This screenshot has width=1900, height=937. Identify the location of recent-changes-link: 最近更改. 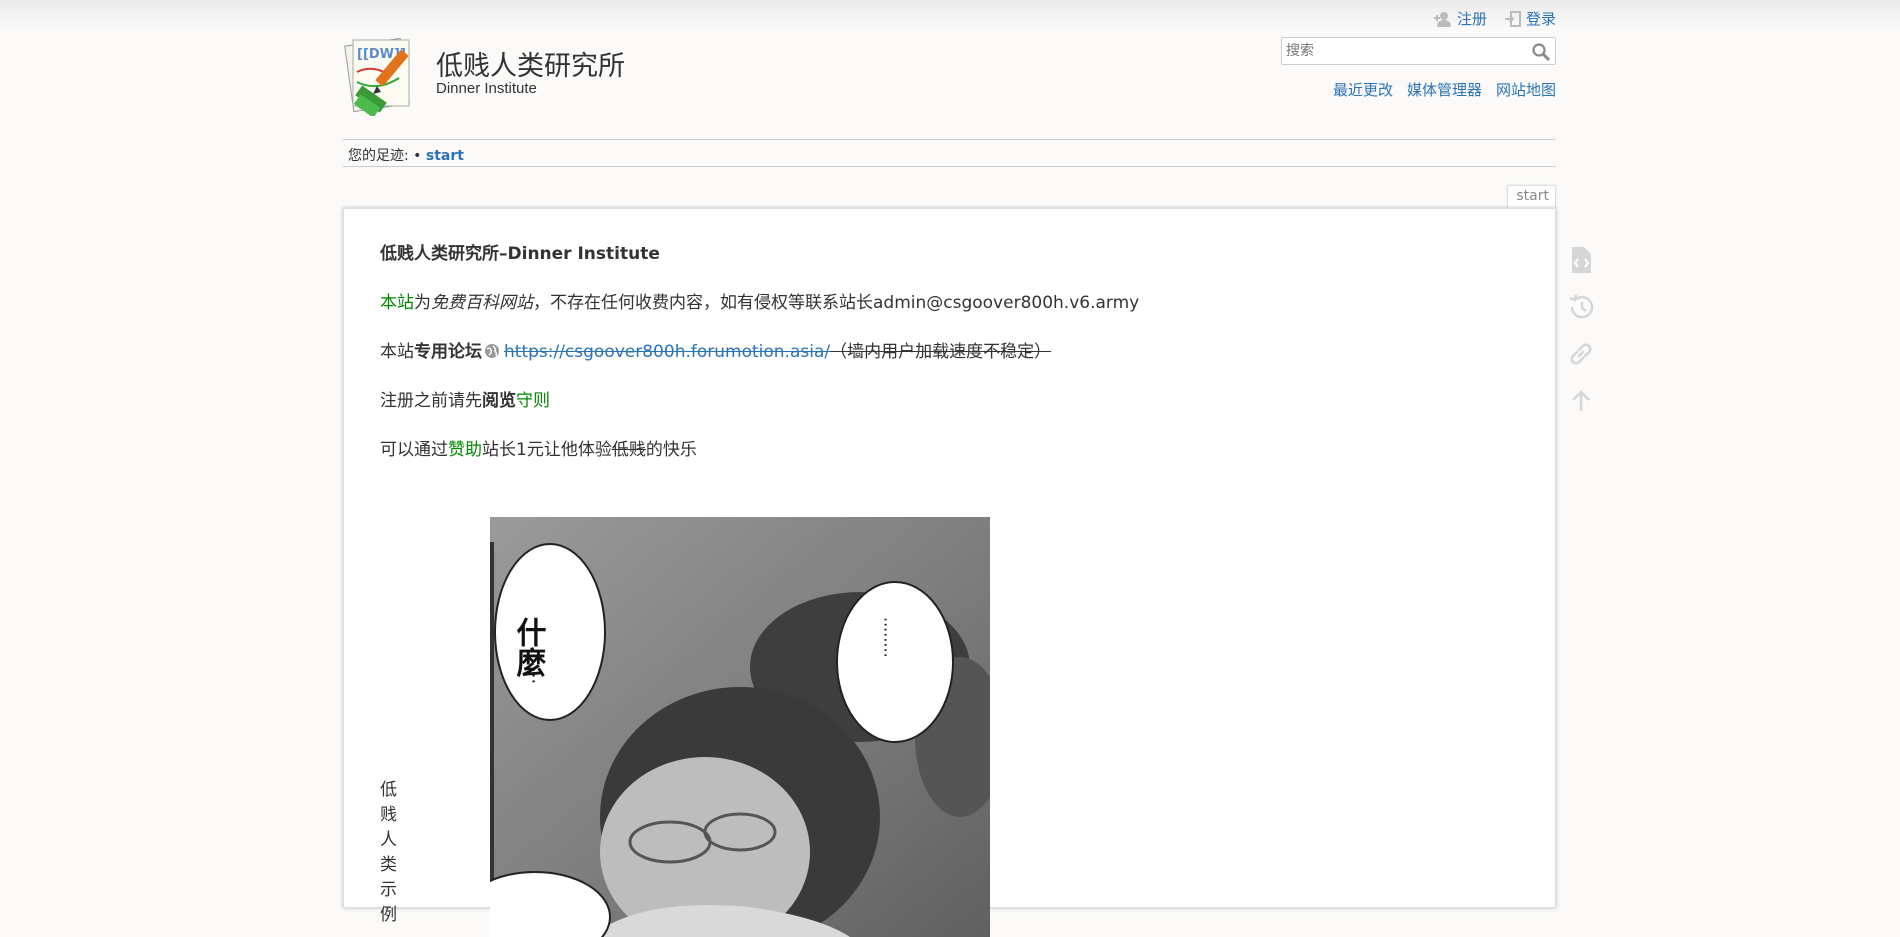
(1363, 89).